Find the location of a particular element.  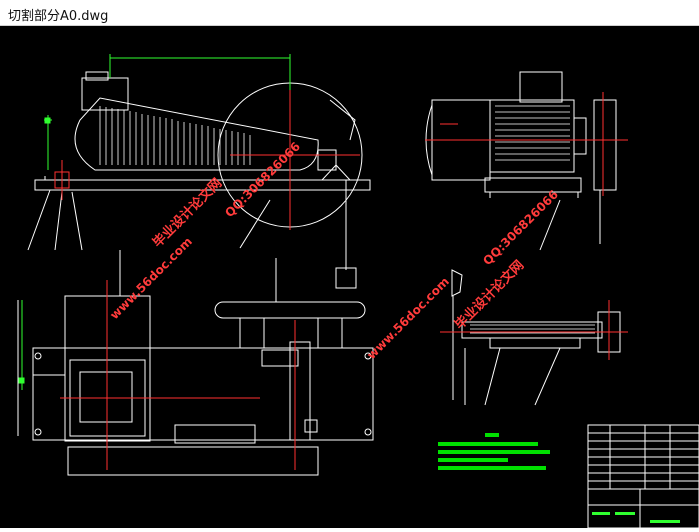

window-title-bar: 切割部分A0.dwg is located at coordinates (349, 13).